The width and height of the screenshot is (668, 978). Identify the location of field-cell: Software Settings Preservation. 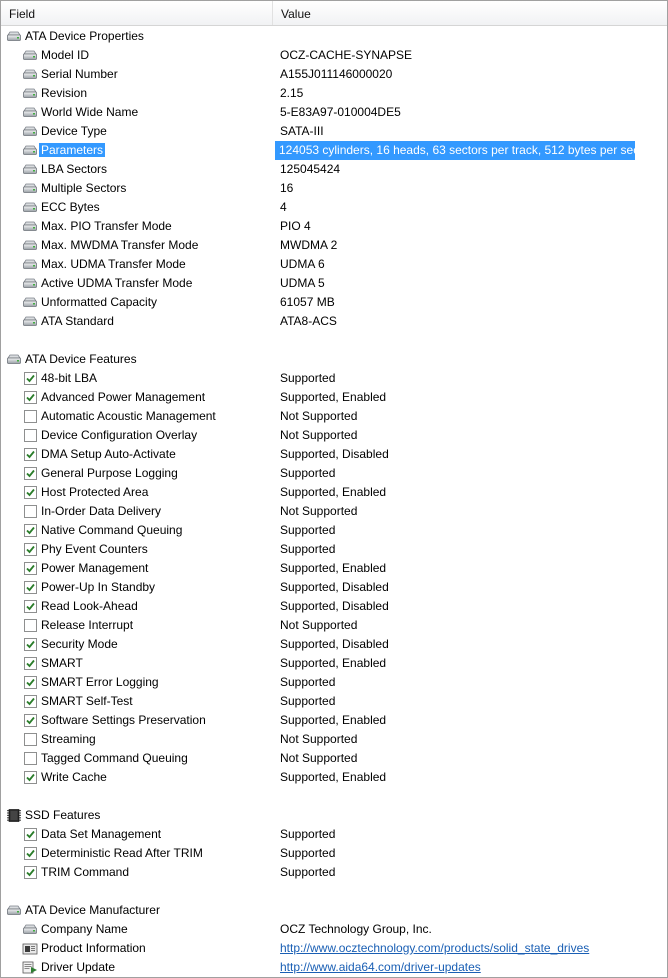
(123, 720).